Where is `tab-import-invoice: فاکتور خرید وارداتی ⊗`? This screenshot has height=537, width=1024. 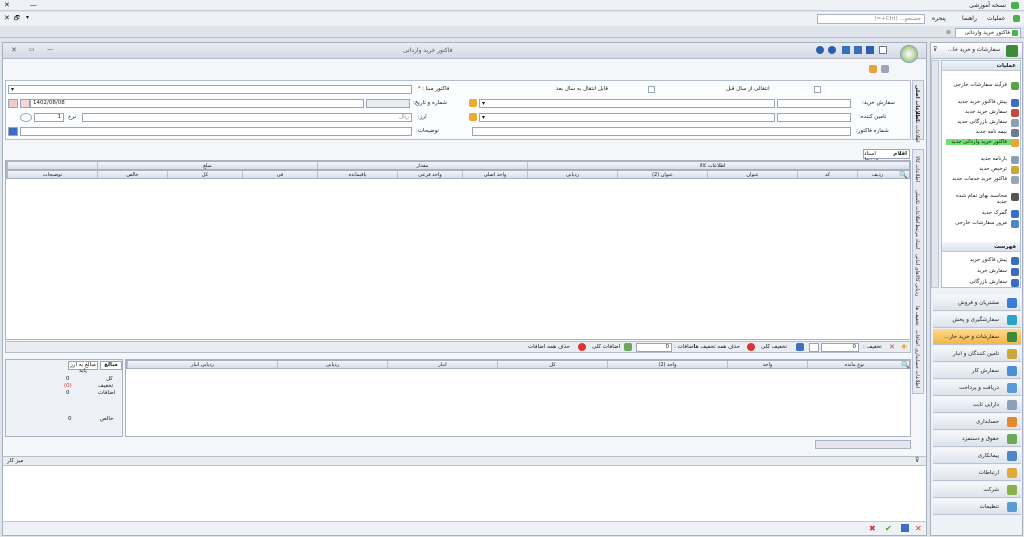 tab-import-invoice: فاکتور خرید وارداتی ⊗ is located at coordinates (983, 32).